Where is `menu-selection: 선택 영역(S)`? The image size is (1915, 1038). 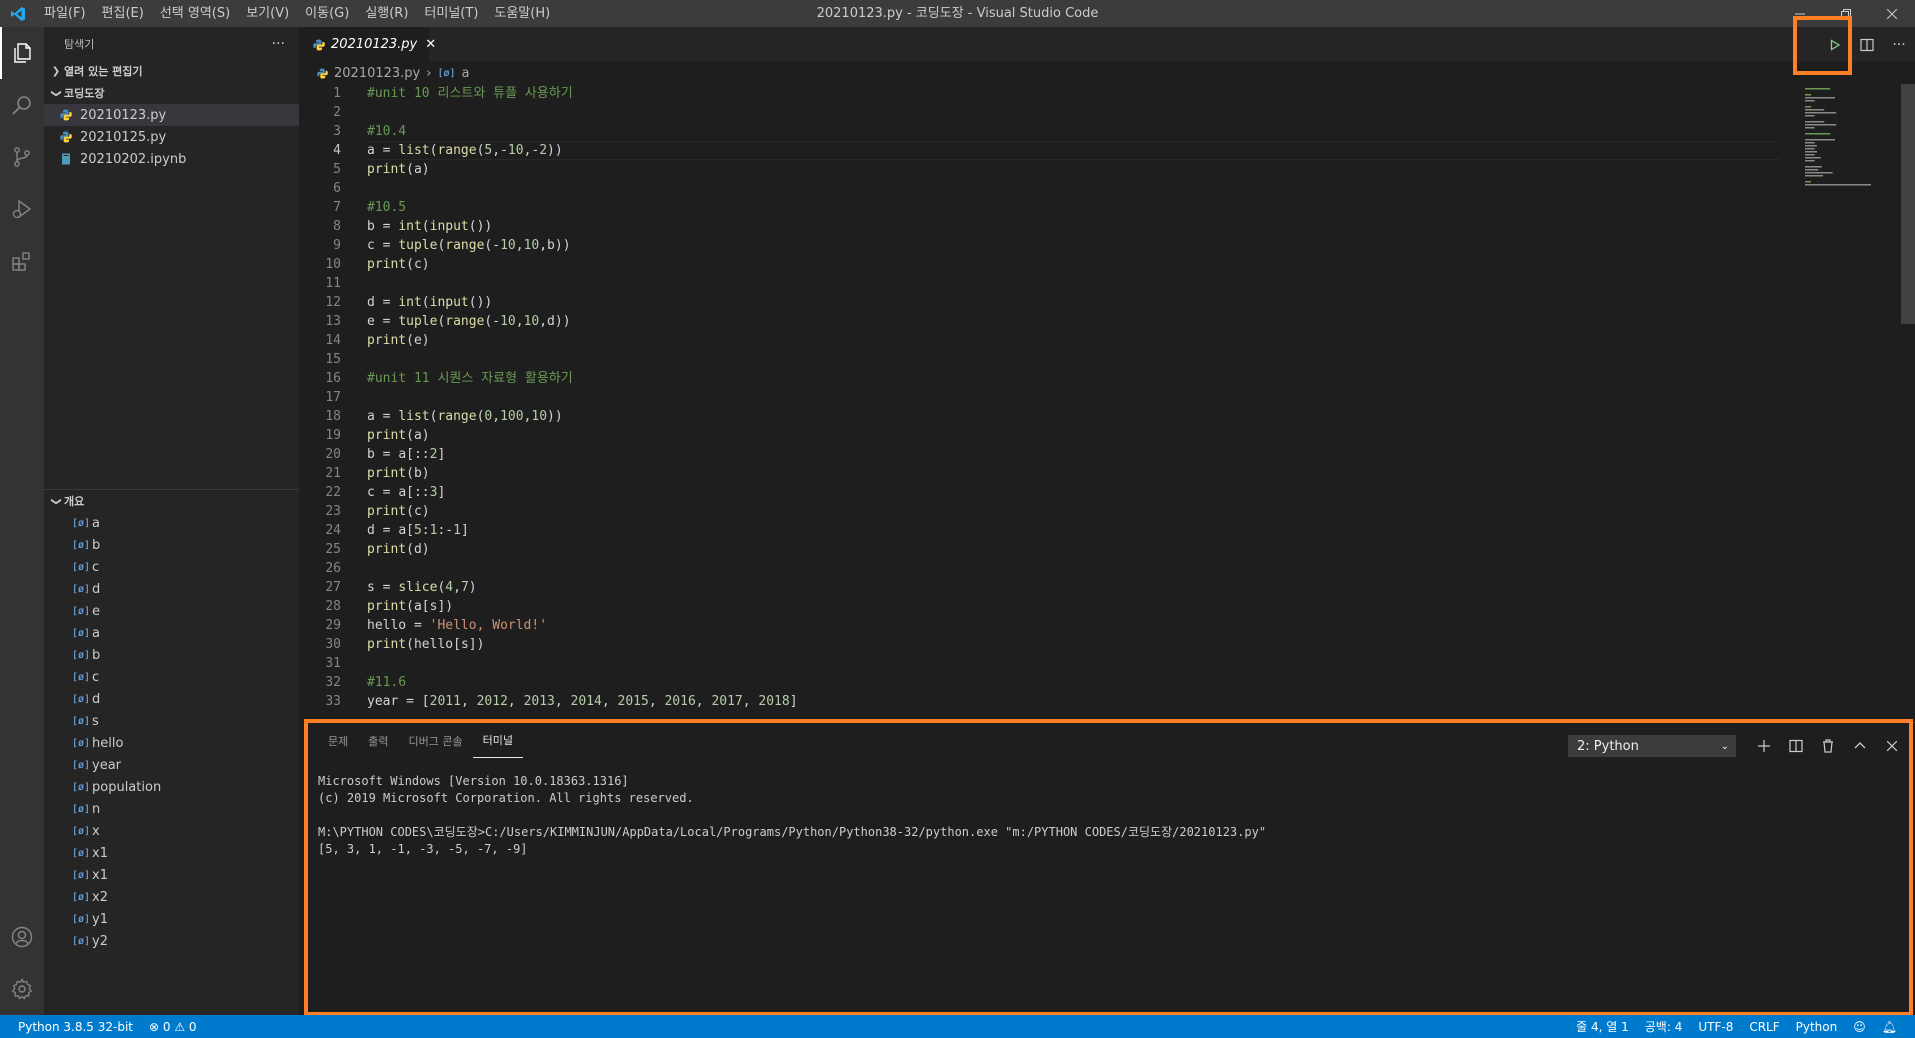
menu-selection: 선택 영역(S) is located at coordinates (195, 13).